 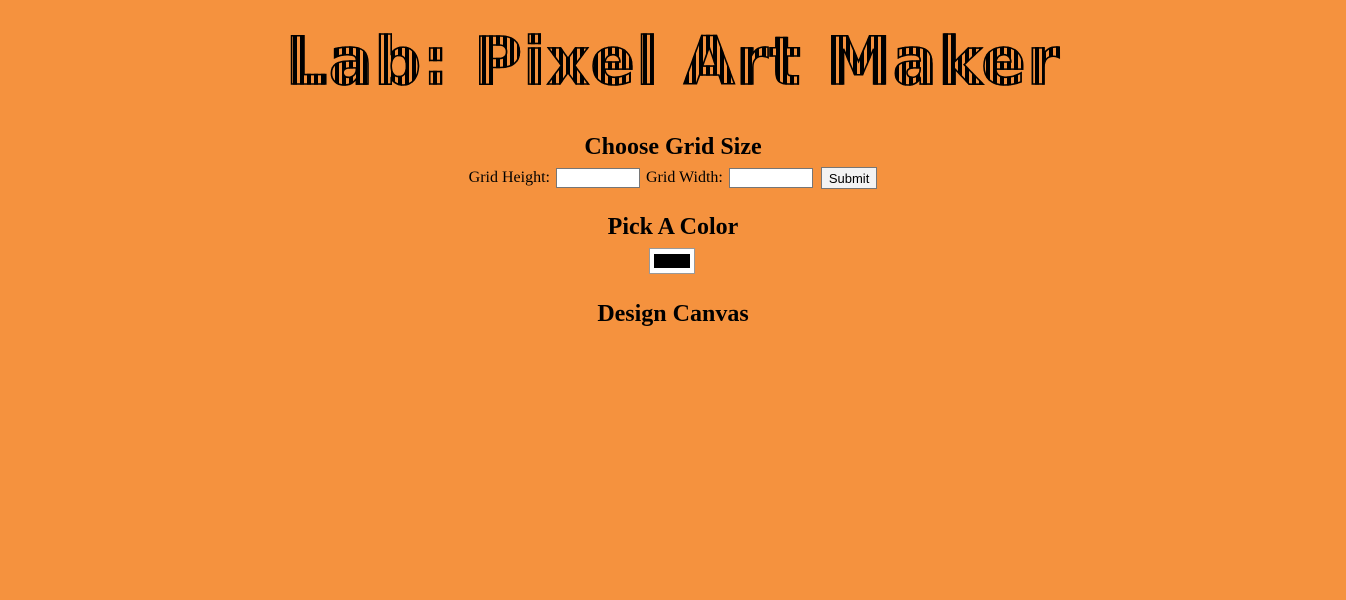 I want to click on grid-width-label: Grid Width:, so click(x=684, y=177).